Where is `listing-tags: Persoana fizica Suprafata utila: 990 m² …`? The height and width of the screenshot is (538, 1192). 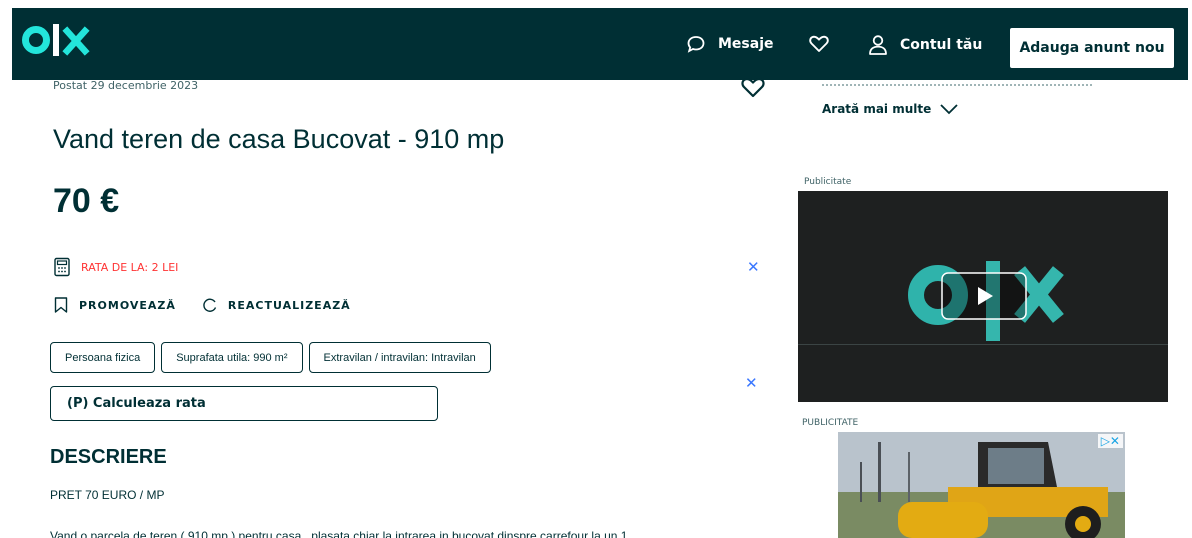
listing-tags: Persoana fizica Suprafata utila: 990 m² … is located at coordinates (270, 357).